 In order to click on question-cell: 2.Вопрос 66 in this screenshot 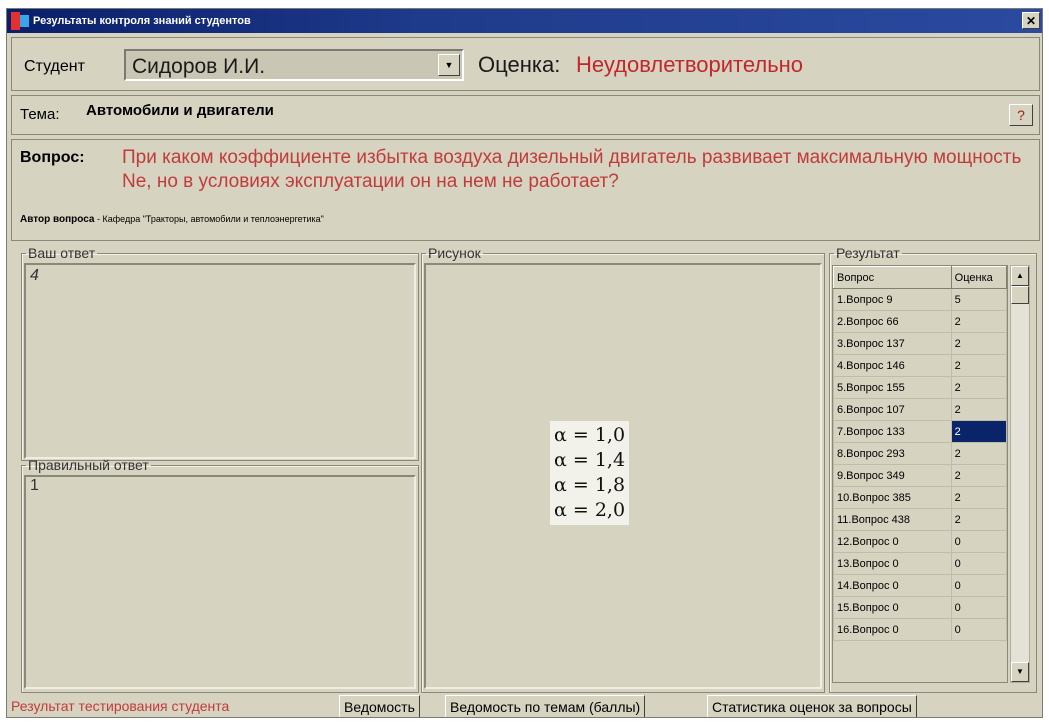, I will do `click(892, 321)`.